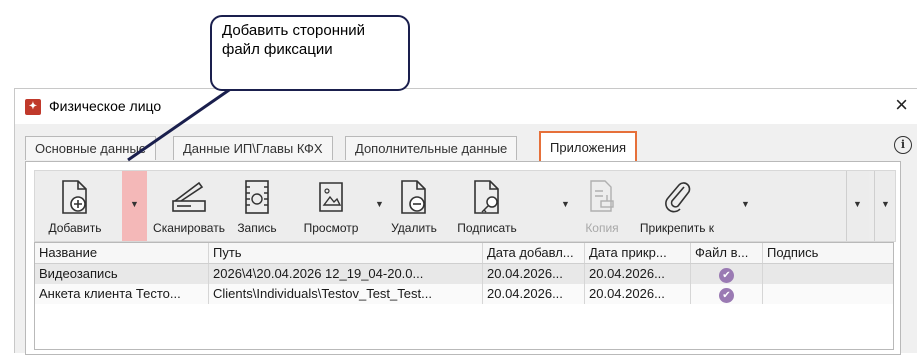  What do you see at coordinates (189, 228) in the screenshot?
I see `scan-button-label: Сканировать` at bounding box center [189, 228].